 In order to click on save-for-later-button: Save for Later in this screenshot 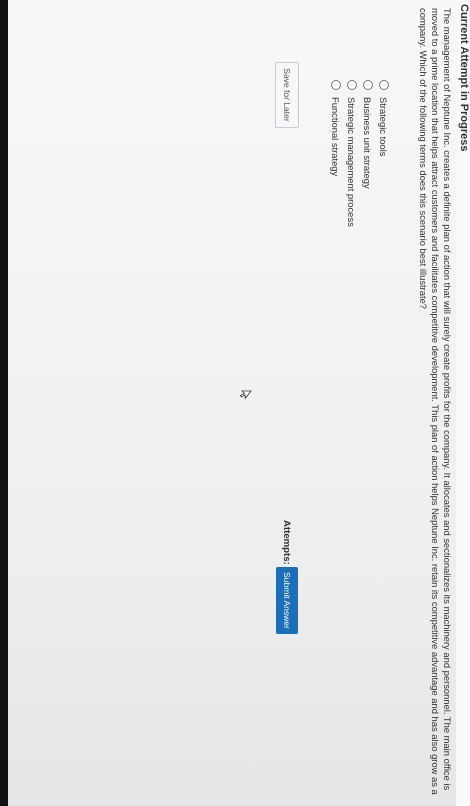, I will do `click(287, 95)`.